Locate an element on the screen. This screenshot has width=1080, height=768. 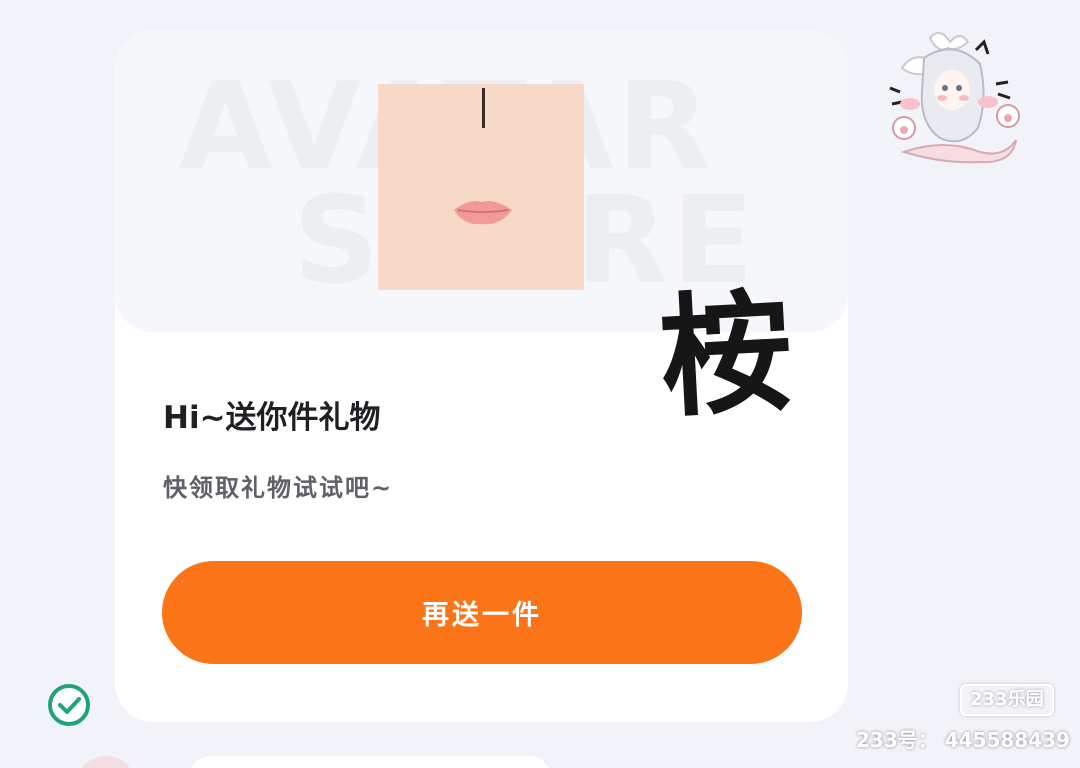
gift-item-image is located at coordinates (481, 187).